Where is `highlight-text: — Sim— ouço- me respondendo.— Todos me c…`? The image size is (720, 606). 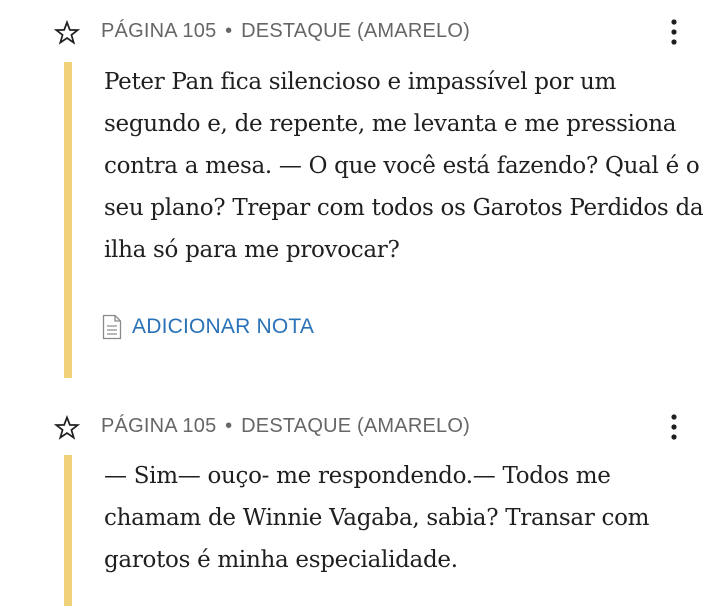
highlight-text: — Sim— ouço- me respondendo.— Todos me c… is located at coordinates (377, 518).